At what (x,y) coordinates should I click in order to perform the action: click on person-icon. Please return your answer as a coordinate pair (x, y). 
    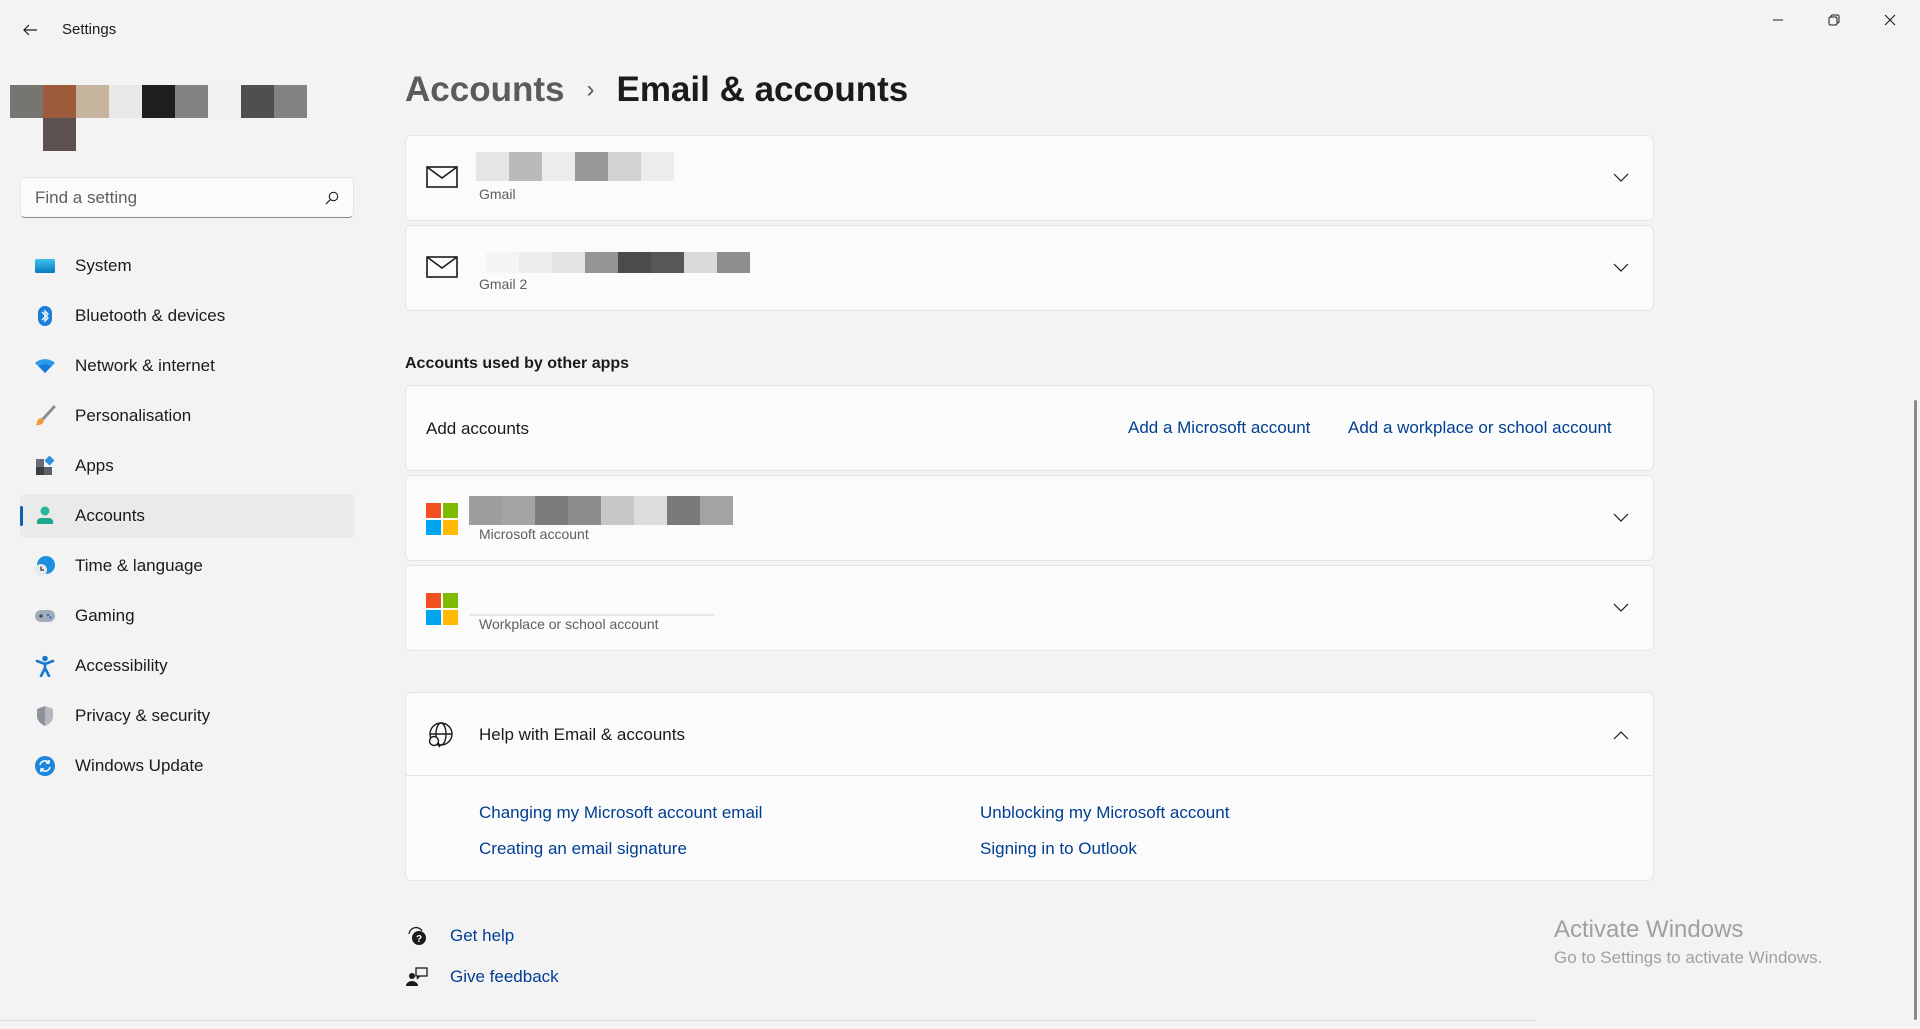
    Looking at the image, I should click on (45, 516).